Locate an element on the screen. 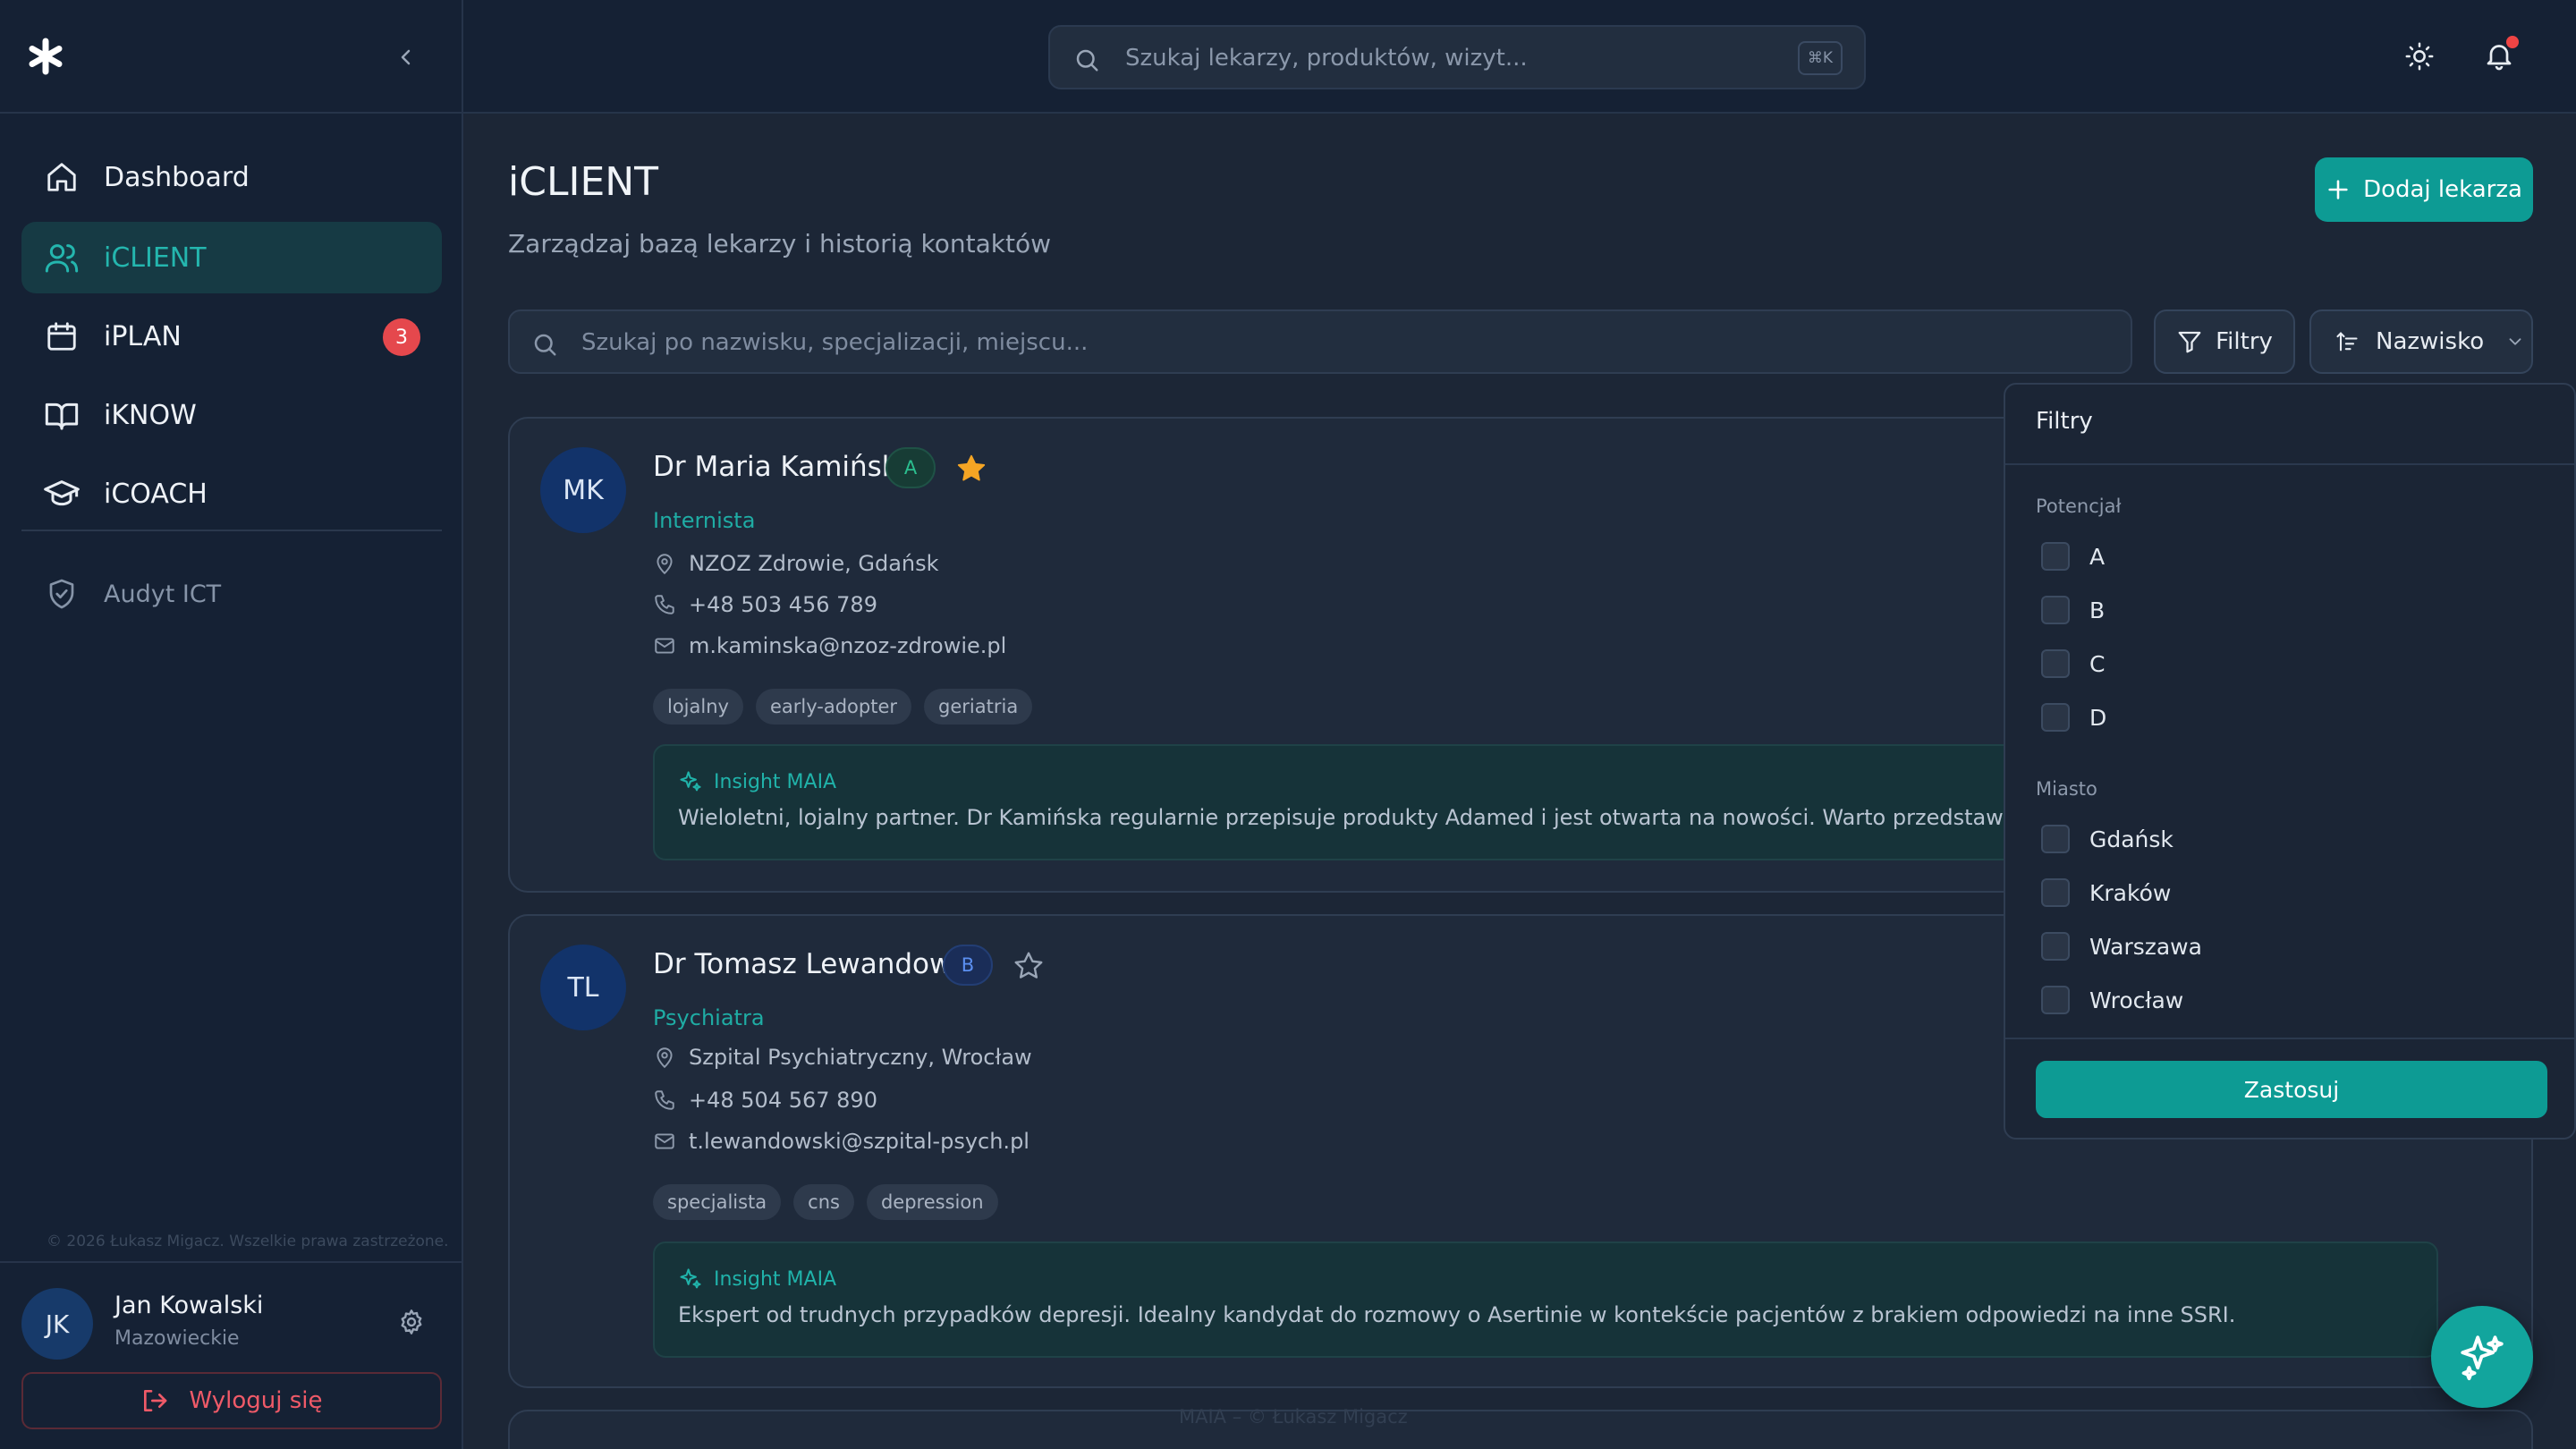  tag: cns is located at coordinates (823, 1202).